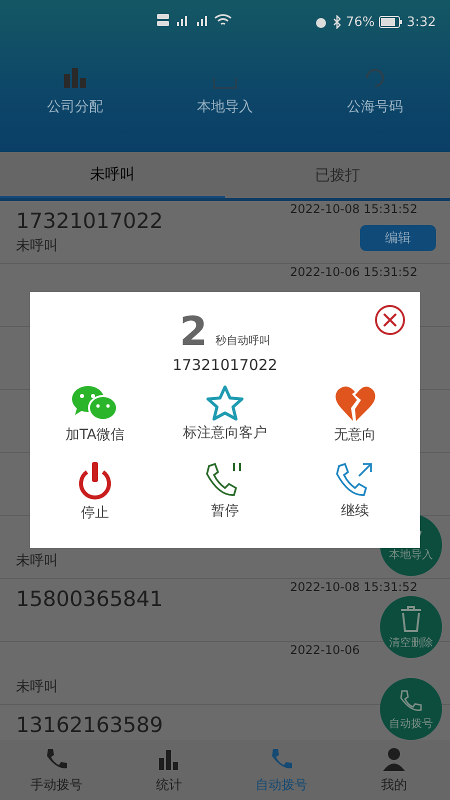 This screenshot has width=450, height=800. What do you see at coordinates (355, 435) in the screenshot?
I see `action-label: 无意向` at bounding box center [355, 435].